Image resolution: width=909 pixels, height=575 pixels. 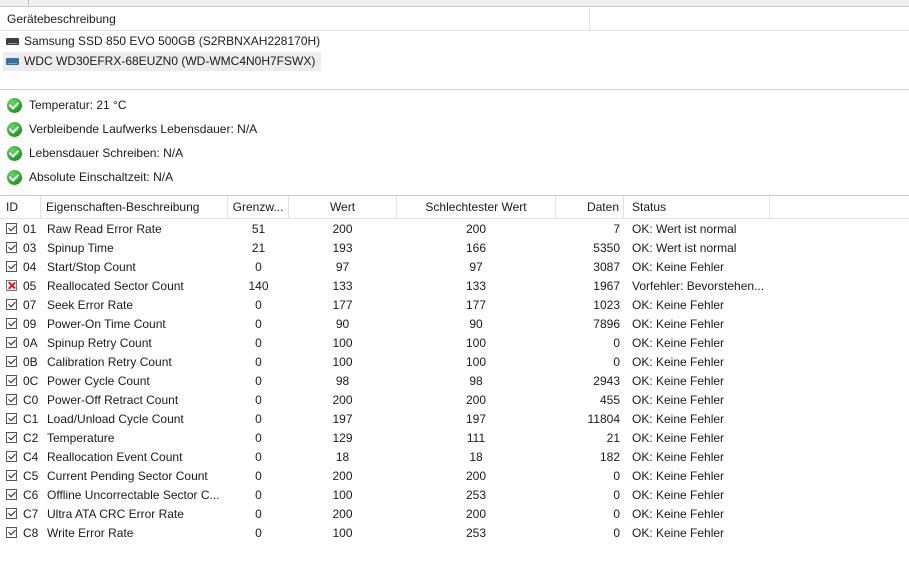 What do you see at coordinates (104, 229) in the screenshot?
I see `attribute-description: Raw Read Error Rate` at bounding box center [104, 229].